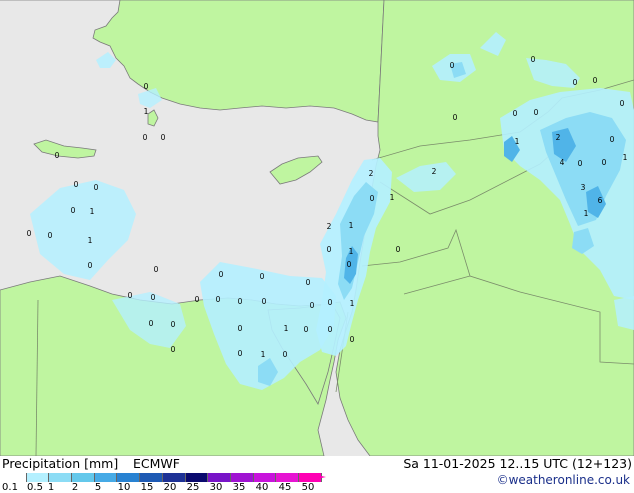 The width and height of the screenshot is (634, 493). I want to click on scale-tick-label: 2, so click(75, 487).